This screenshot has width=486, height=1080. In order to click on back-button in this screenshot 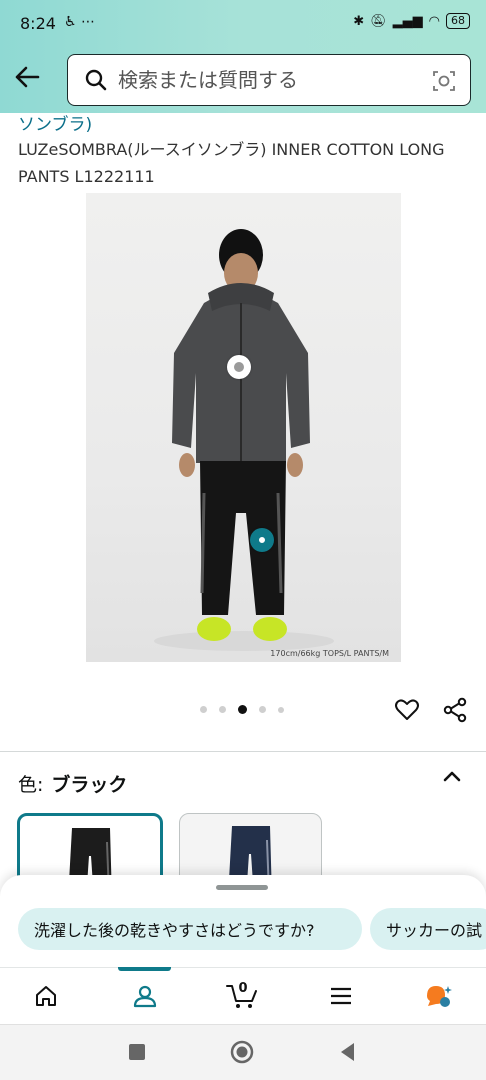, I will do `click(27, 77)`.